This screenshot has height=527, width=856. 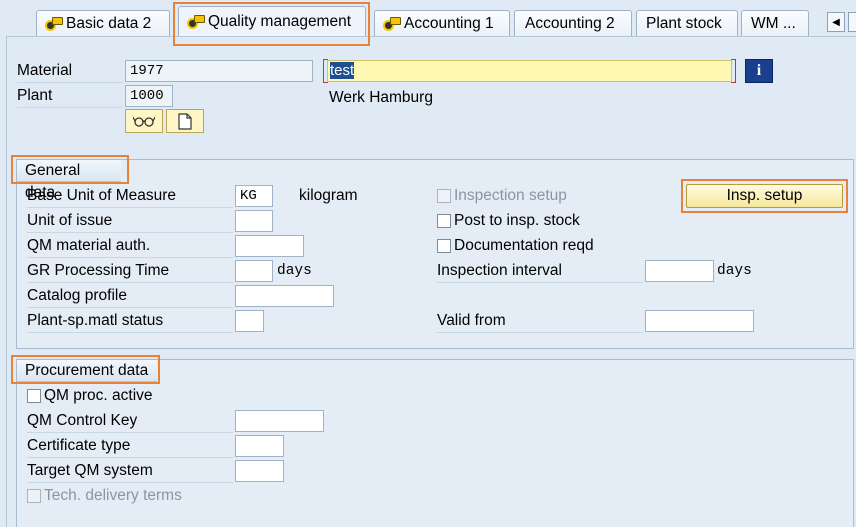 I want to click on document-icon, so click(x=185, y=121).